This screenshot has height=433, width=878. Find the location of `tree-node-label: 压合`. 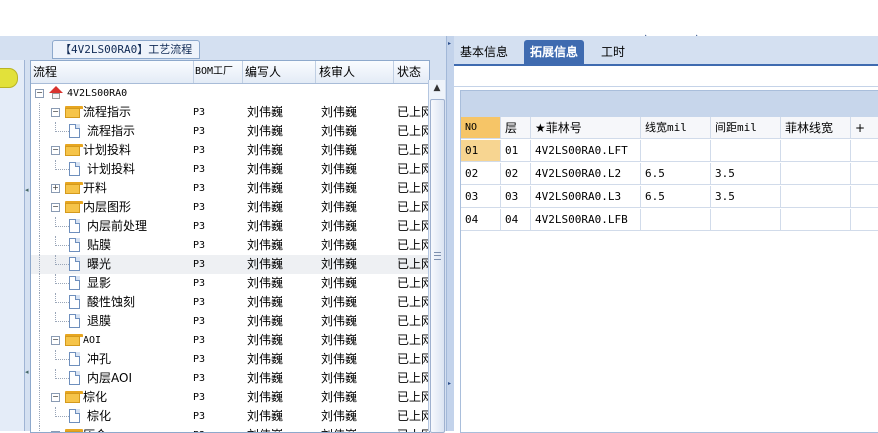

tree-node-label: 压合 is located at coordinates (137, 429).